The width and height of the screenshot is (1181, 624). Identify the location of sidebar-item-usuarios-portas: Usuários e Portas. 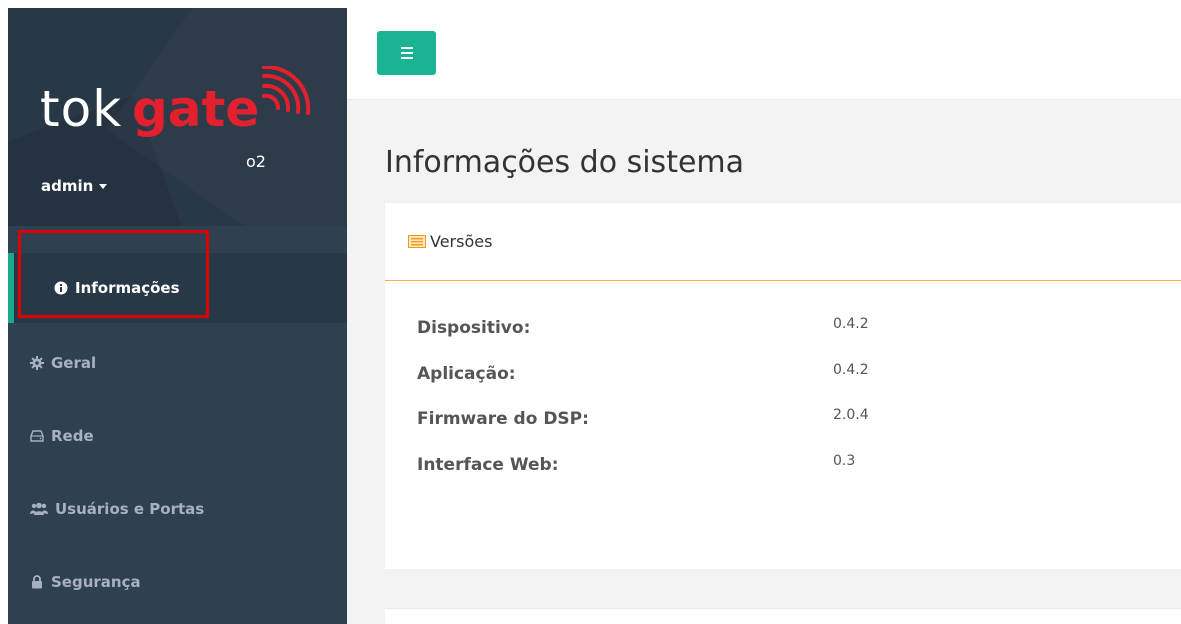
(177, 509).